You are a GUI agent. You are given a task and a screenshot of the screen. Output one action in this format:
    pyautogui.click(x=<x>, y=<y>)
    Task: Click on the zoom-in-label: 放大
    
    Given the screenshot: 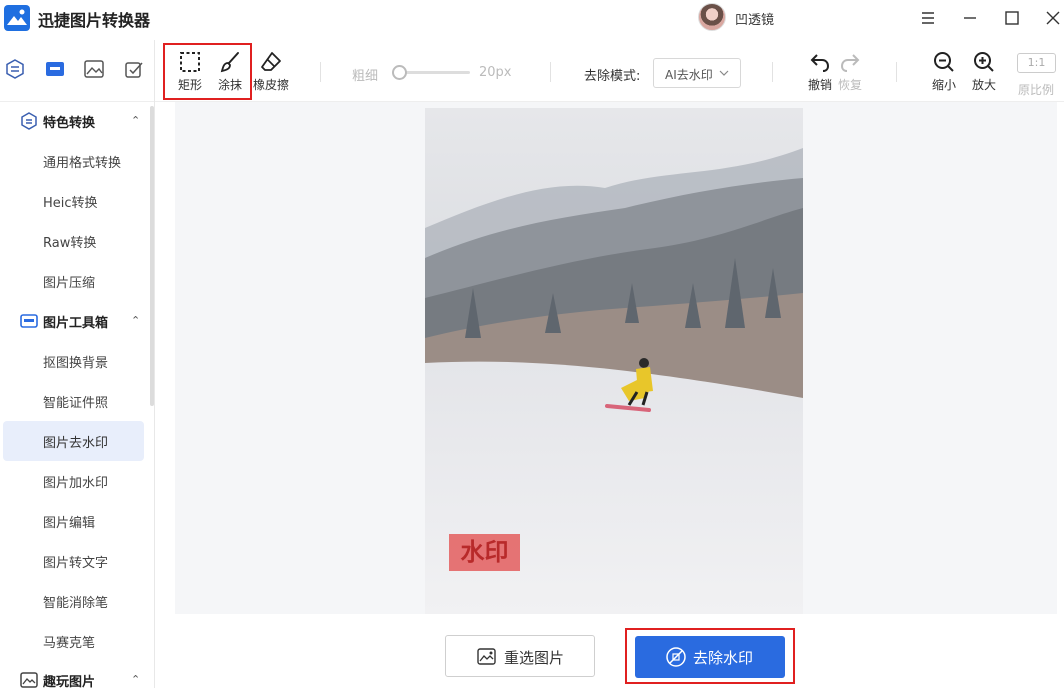 What is the action you would take?
    pyautogui.click(x=983, y=85)
    